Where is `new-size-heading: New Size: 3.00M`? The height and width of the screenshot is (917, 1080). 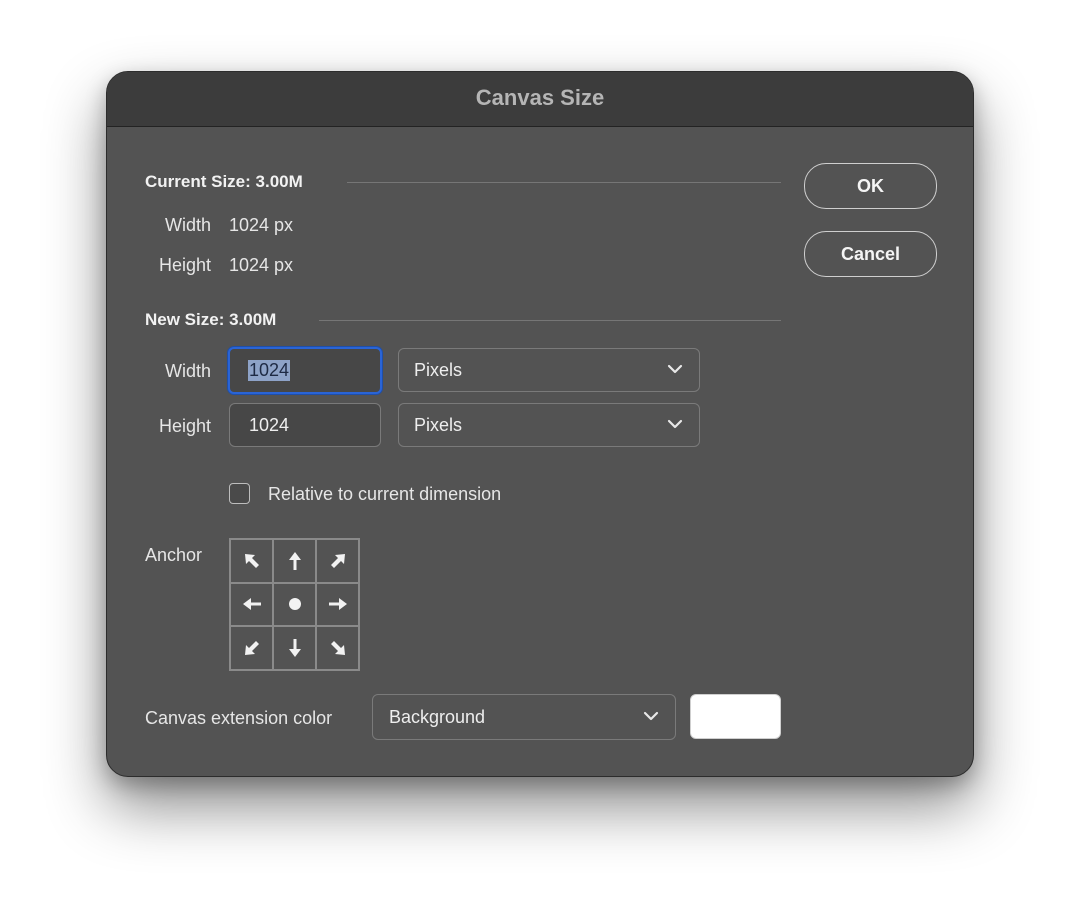
new-size-heading: New Size: 3.00M is located at coordinates (211, 319).